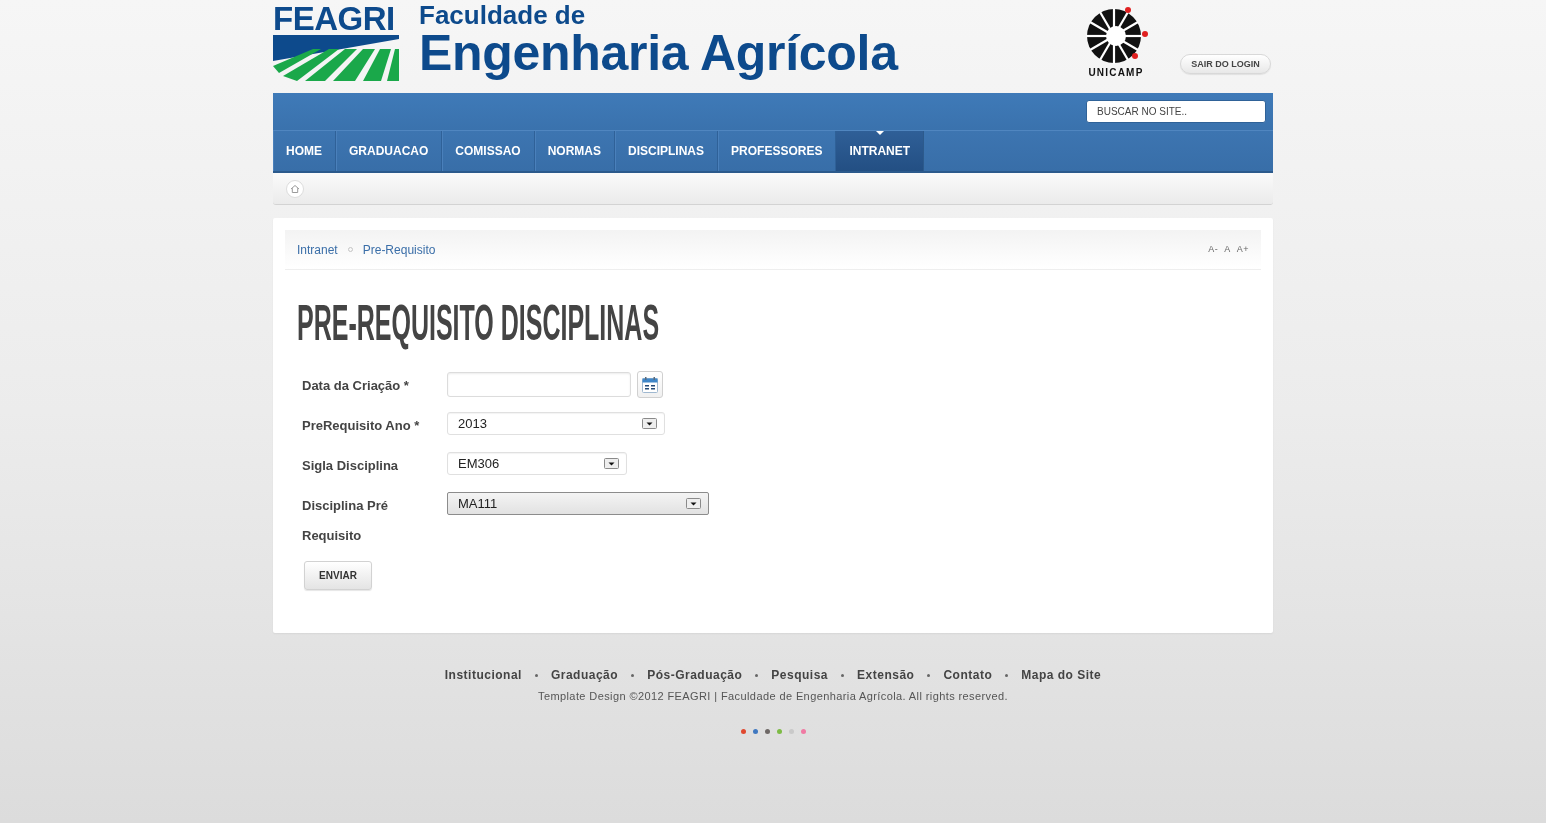 This screenshot has width=1546, height=823. I want to click on calendar-button, so click(650, 384).